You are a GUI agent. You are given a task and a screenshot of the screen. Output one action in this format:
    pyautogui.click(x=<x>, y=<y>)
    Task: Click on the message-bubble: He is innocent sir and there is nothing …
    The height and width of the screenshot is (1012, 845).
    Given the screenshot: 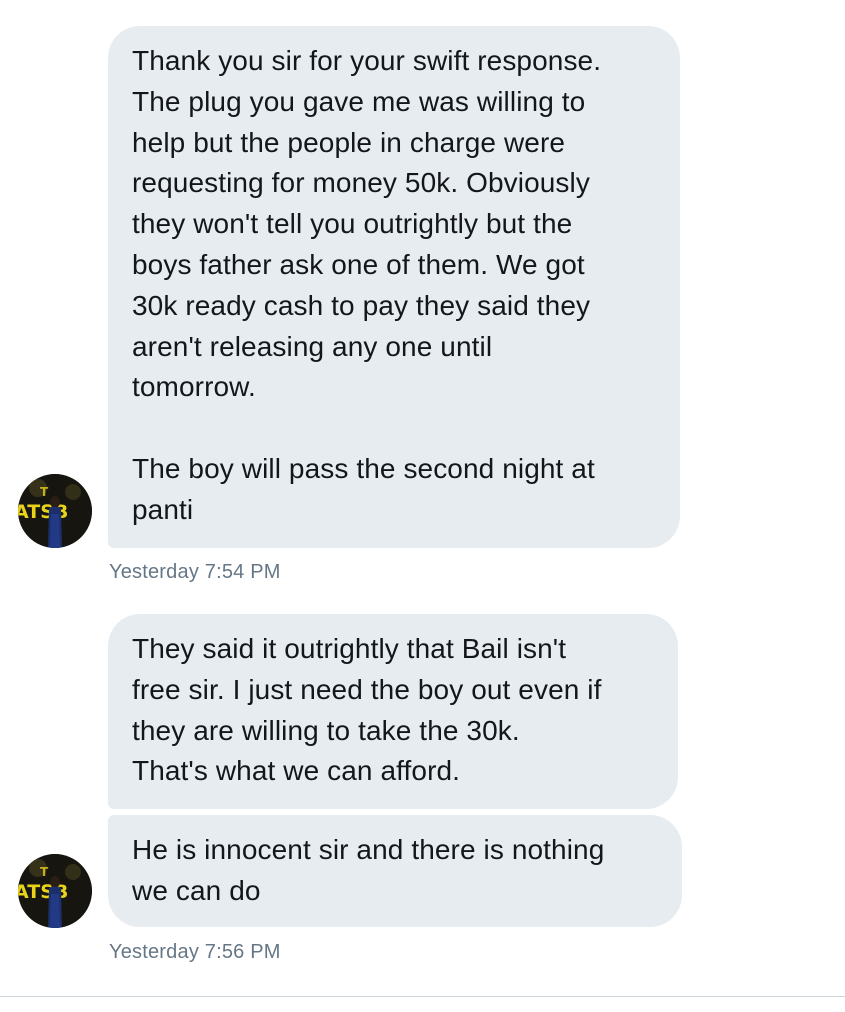 What is the action you would take?
    pyautogui.click(x=395, y=871)
    